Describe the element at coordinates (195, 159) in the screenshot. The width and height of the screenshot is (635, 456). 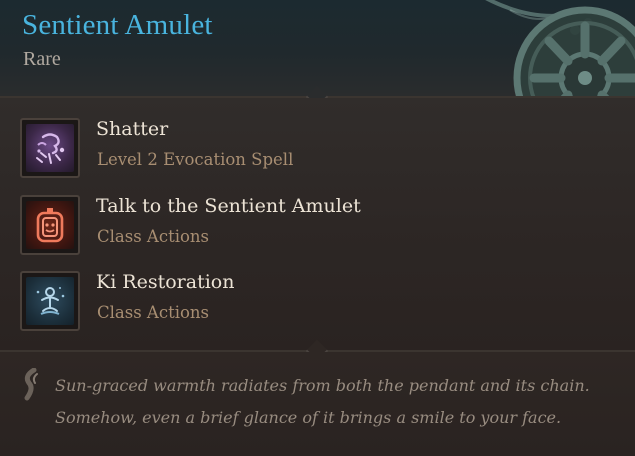
I see `action-subtitle: Level 2 Evocation Spell` at that location.